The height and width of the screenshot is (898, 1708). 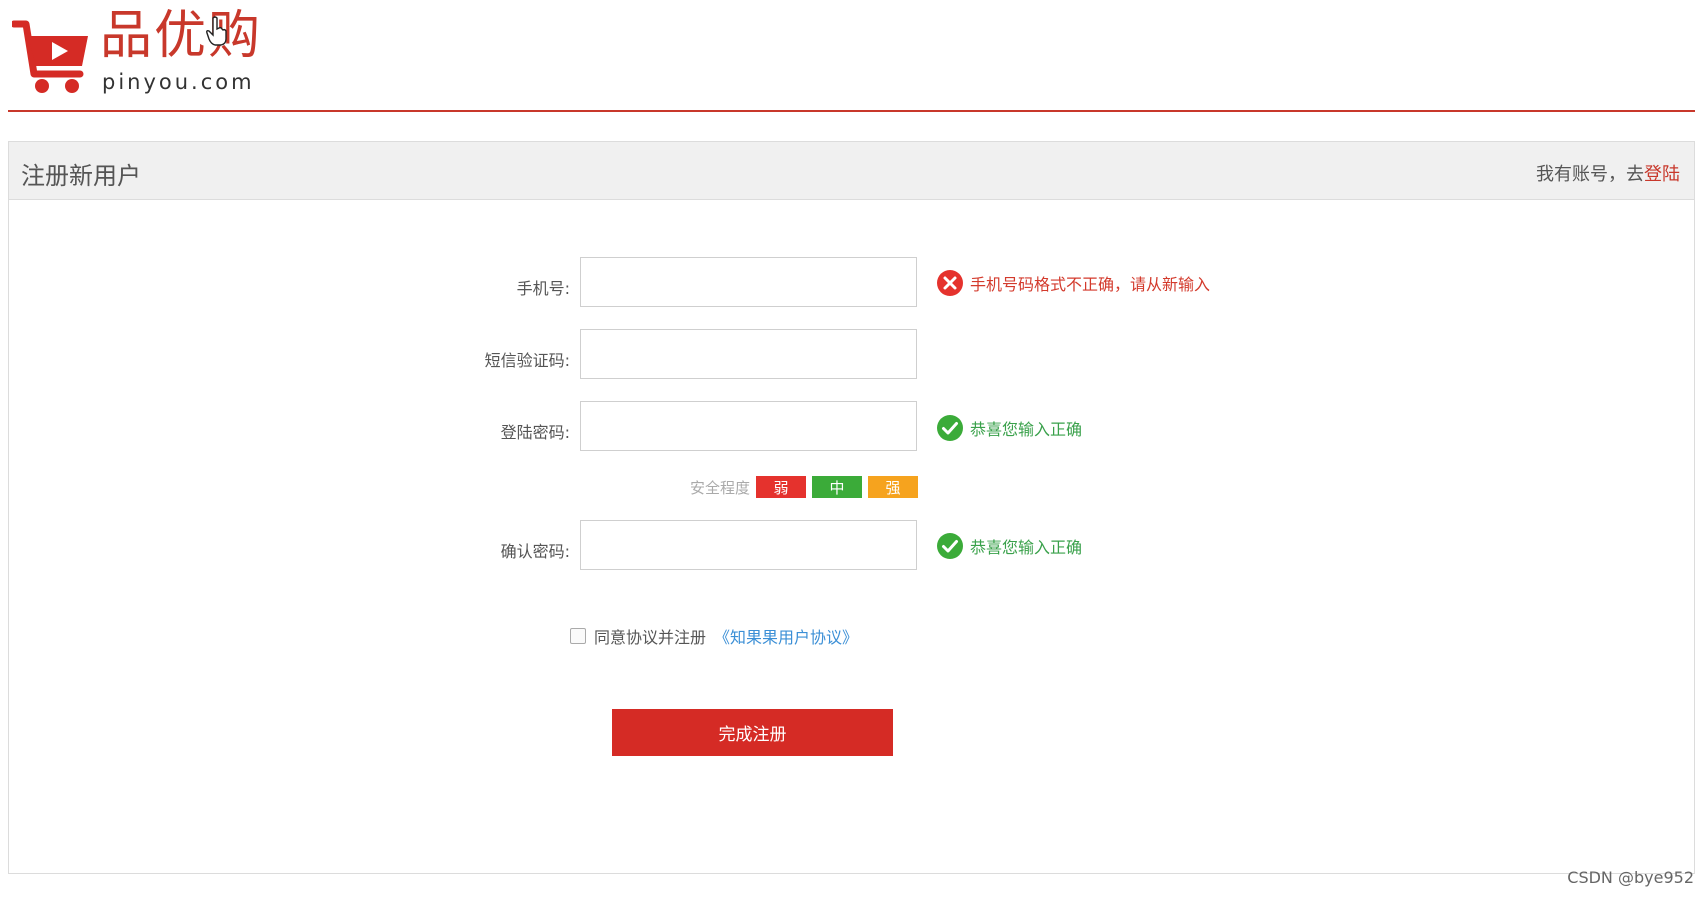 What do you see at coordinates (216, 31) in the screenshot?
I see `hand-cursor-icon` at bounding box center [216, 31].